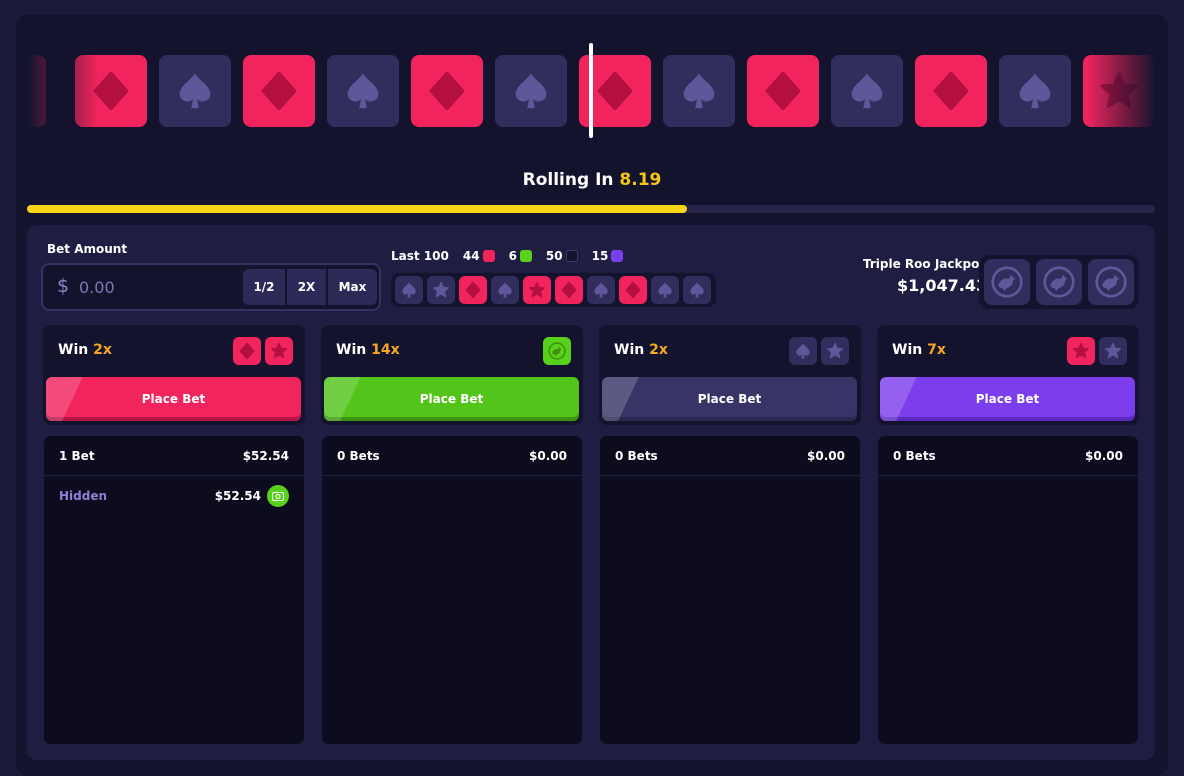 Image resolution: width=1184 pixels, height=776 pixels. What do you see at coordinates (174, 456) in the screenshot?
I see `bets-summary: 1 Bet $52.54` at bounding box center [174, 456].